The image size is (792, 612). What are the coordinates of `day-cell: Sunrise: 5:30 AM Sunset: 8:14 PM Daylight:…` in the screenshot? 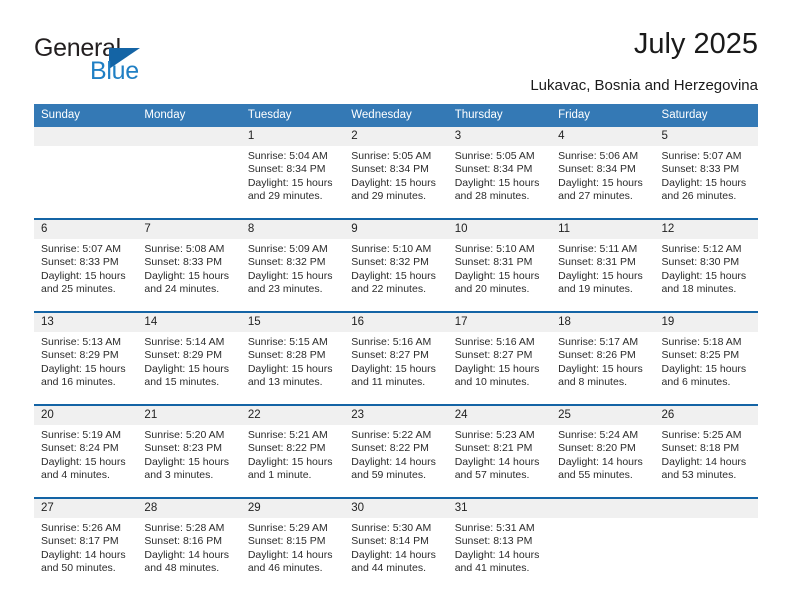 It's located at (396, 554).